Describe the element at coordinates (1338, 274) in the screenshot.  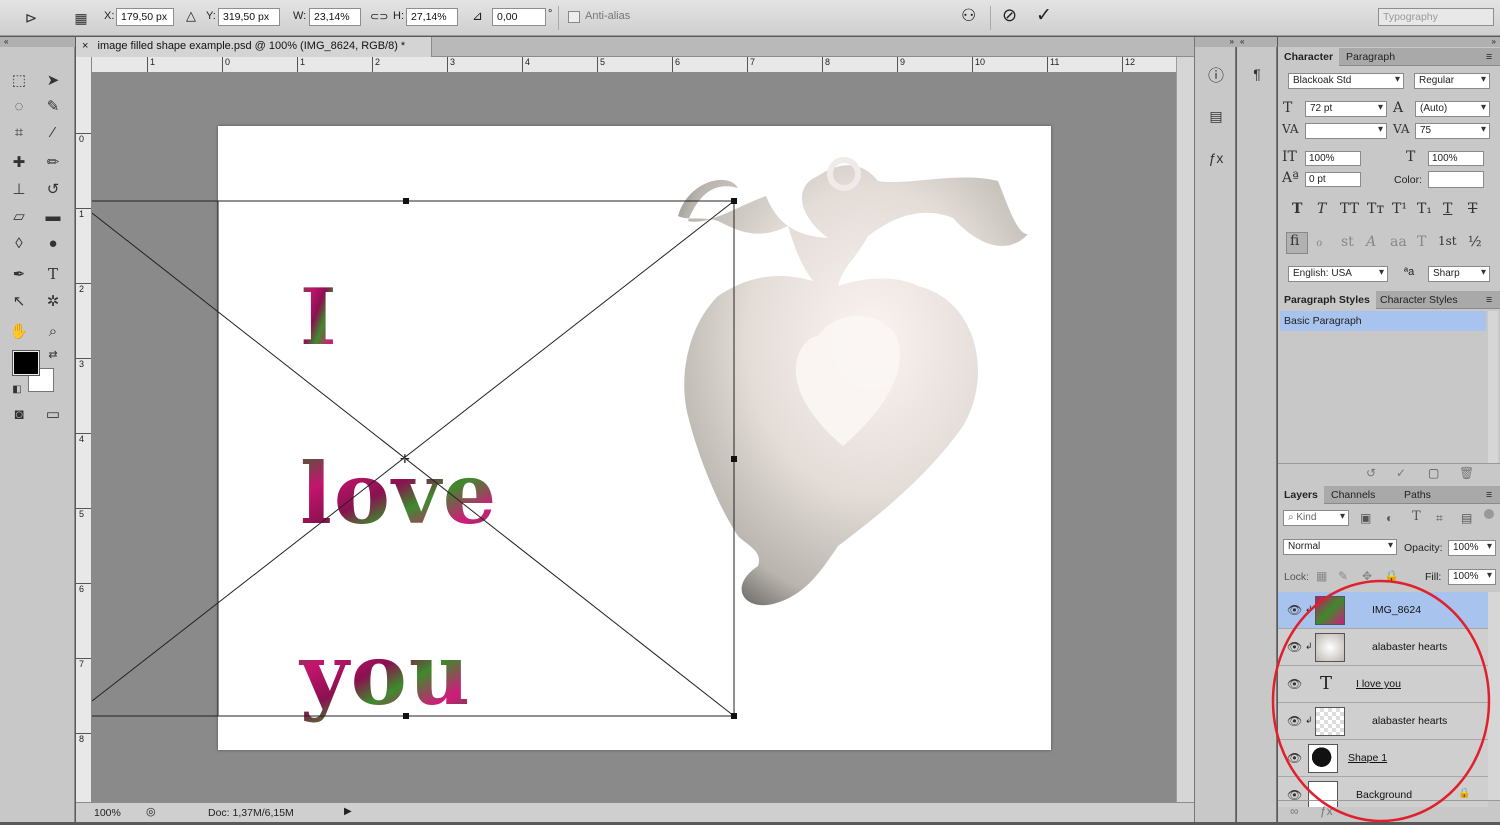
I see `language-dropdown: English: USA` at that location.